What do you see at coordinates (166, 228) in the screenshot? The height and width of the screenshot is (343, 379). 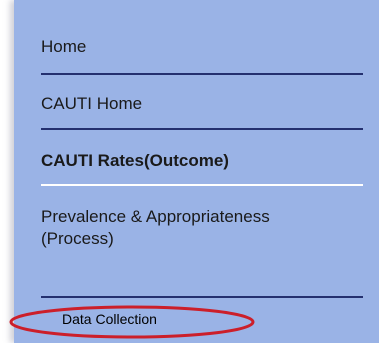 I see `nav-item-prevalence: Prevalence & Appropriateness (Process)` at bounding box center [166, 228].